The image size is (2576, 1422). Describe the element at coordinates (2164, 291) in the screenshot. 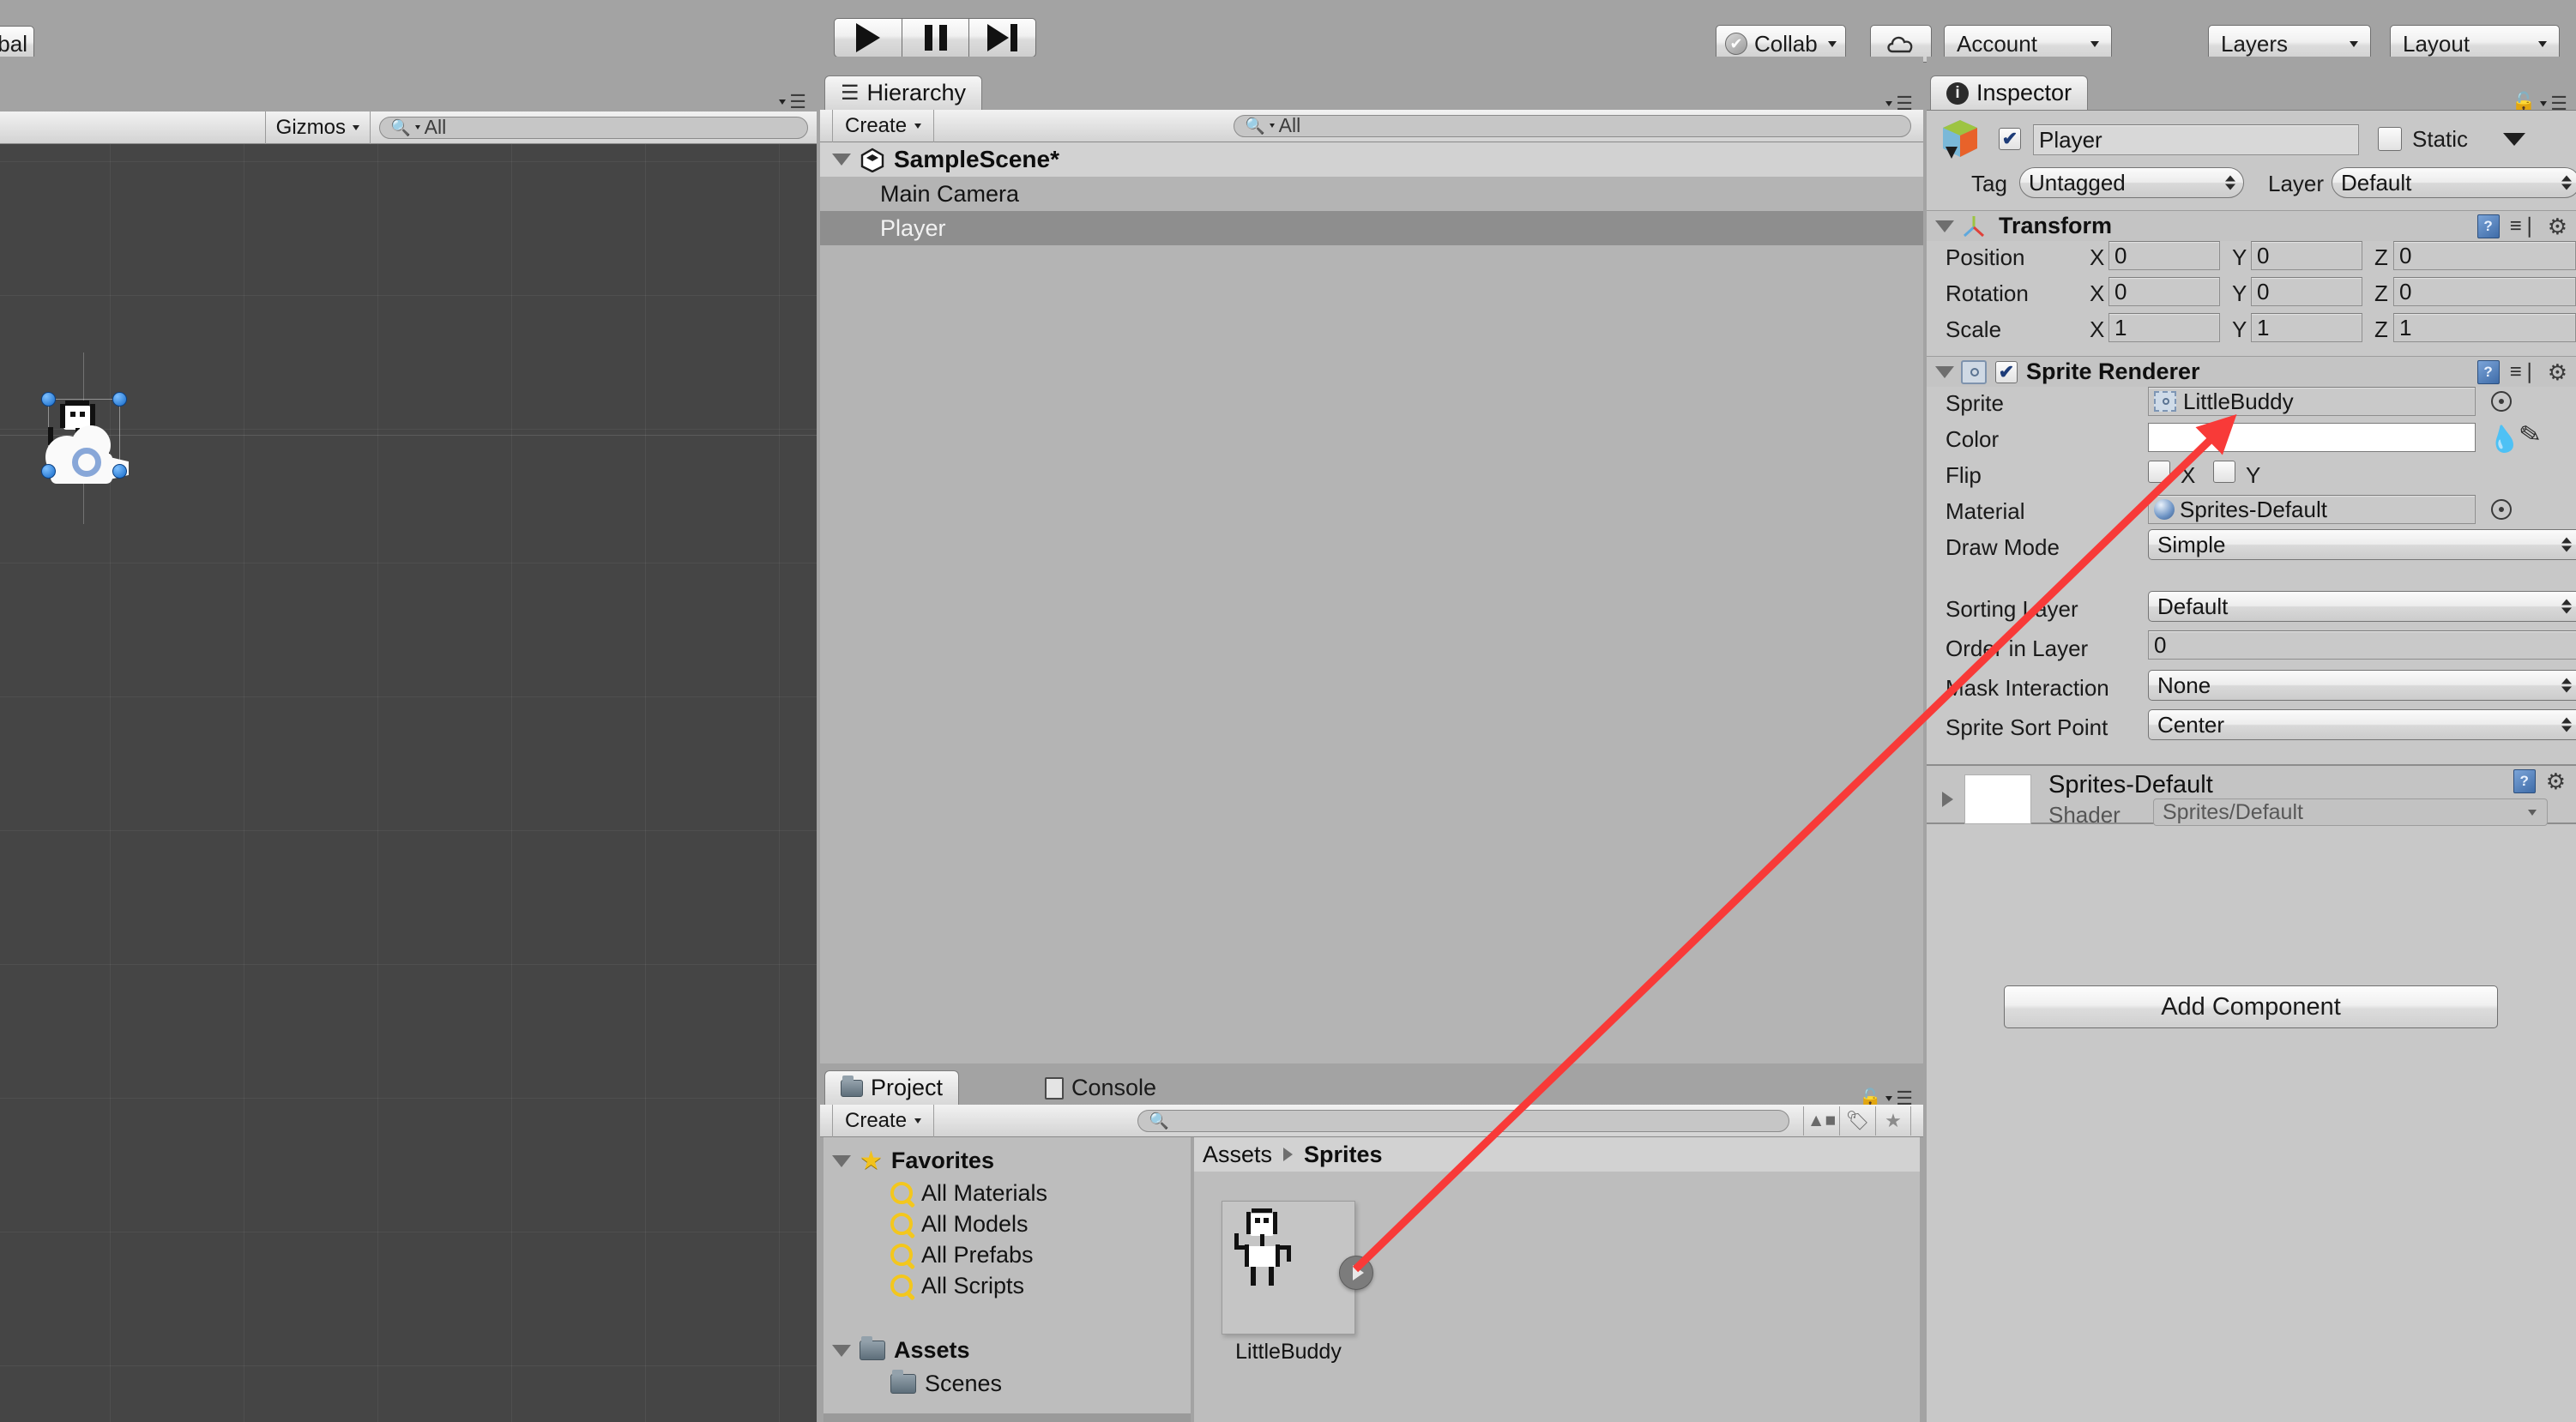

I see `rotation-x-field: 0` at that location.